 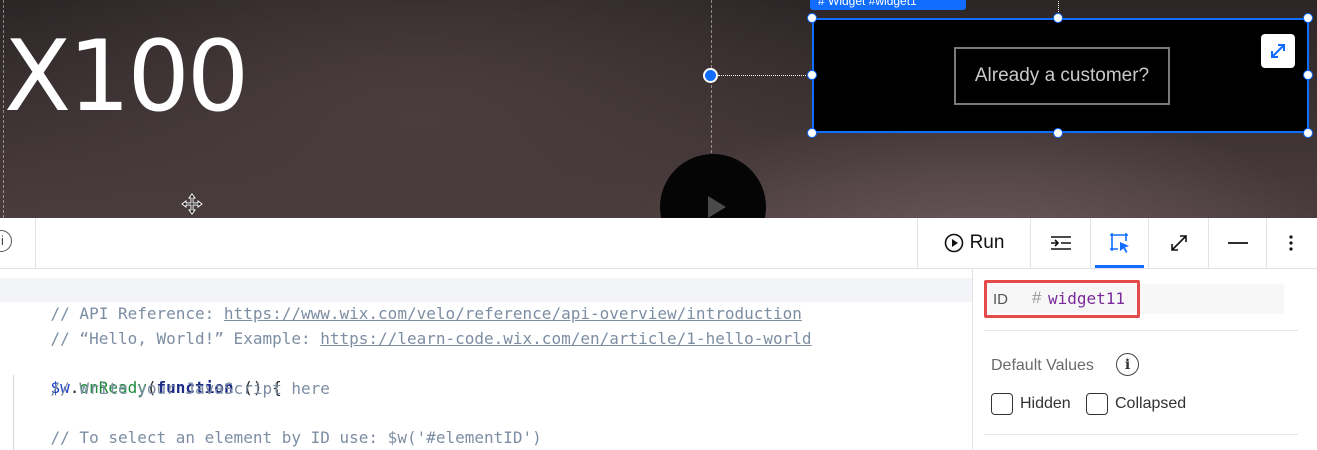 What do you see at coordinates (147, 374) in the screenshot?
I see `code-line-4: $w.onReady(function () {` at bounding box center [147, 374].